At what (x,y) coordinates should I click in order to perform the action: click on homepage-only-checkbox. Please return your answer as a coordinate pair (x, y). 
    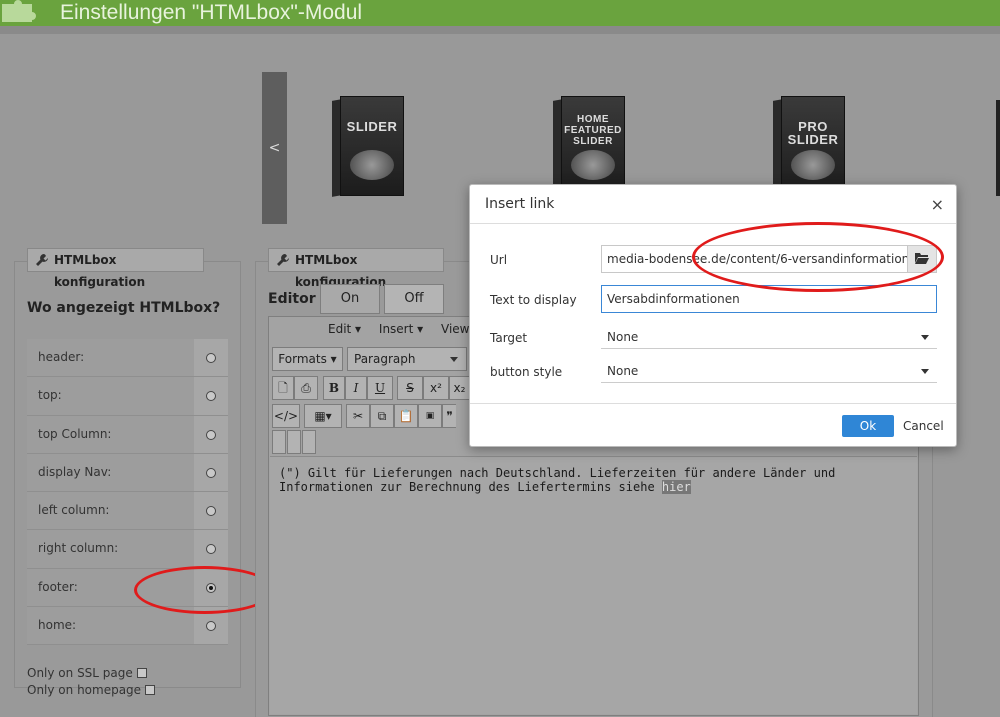
    Looking at the image, I should click on (150, 690).